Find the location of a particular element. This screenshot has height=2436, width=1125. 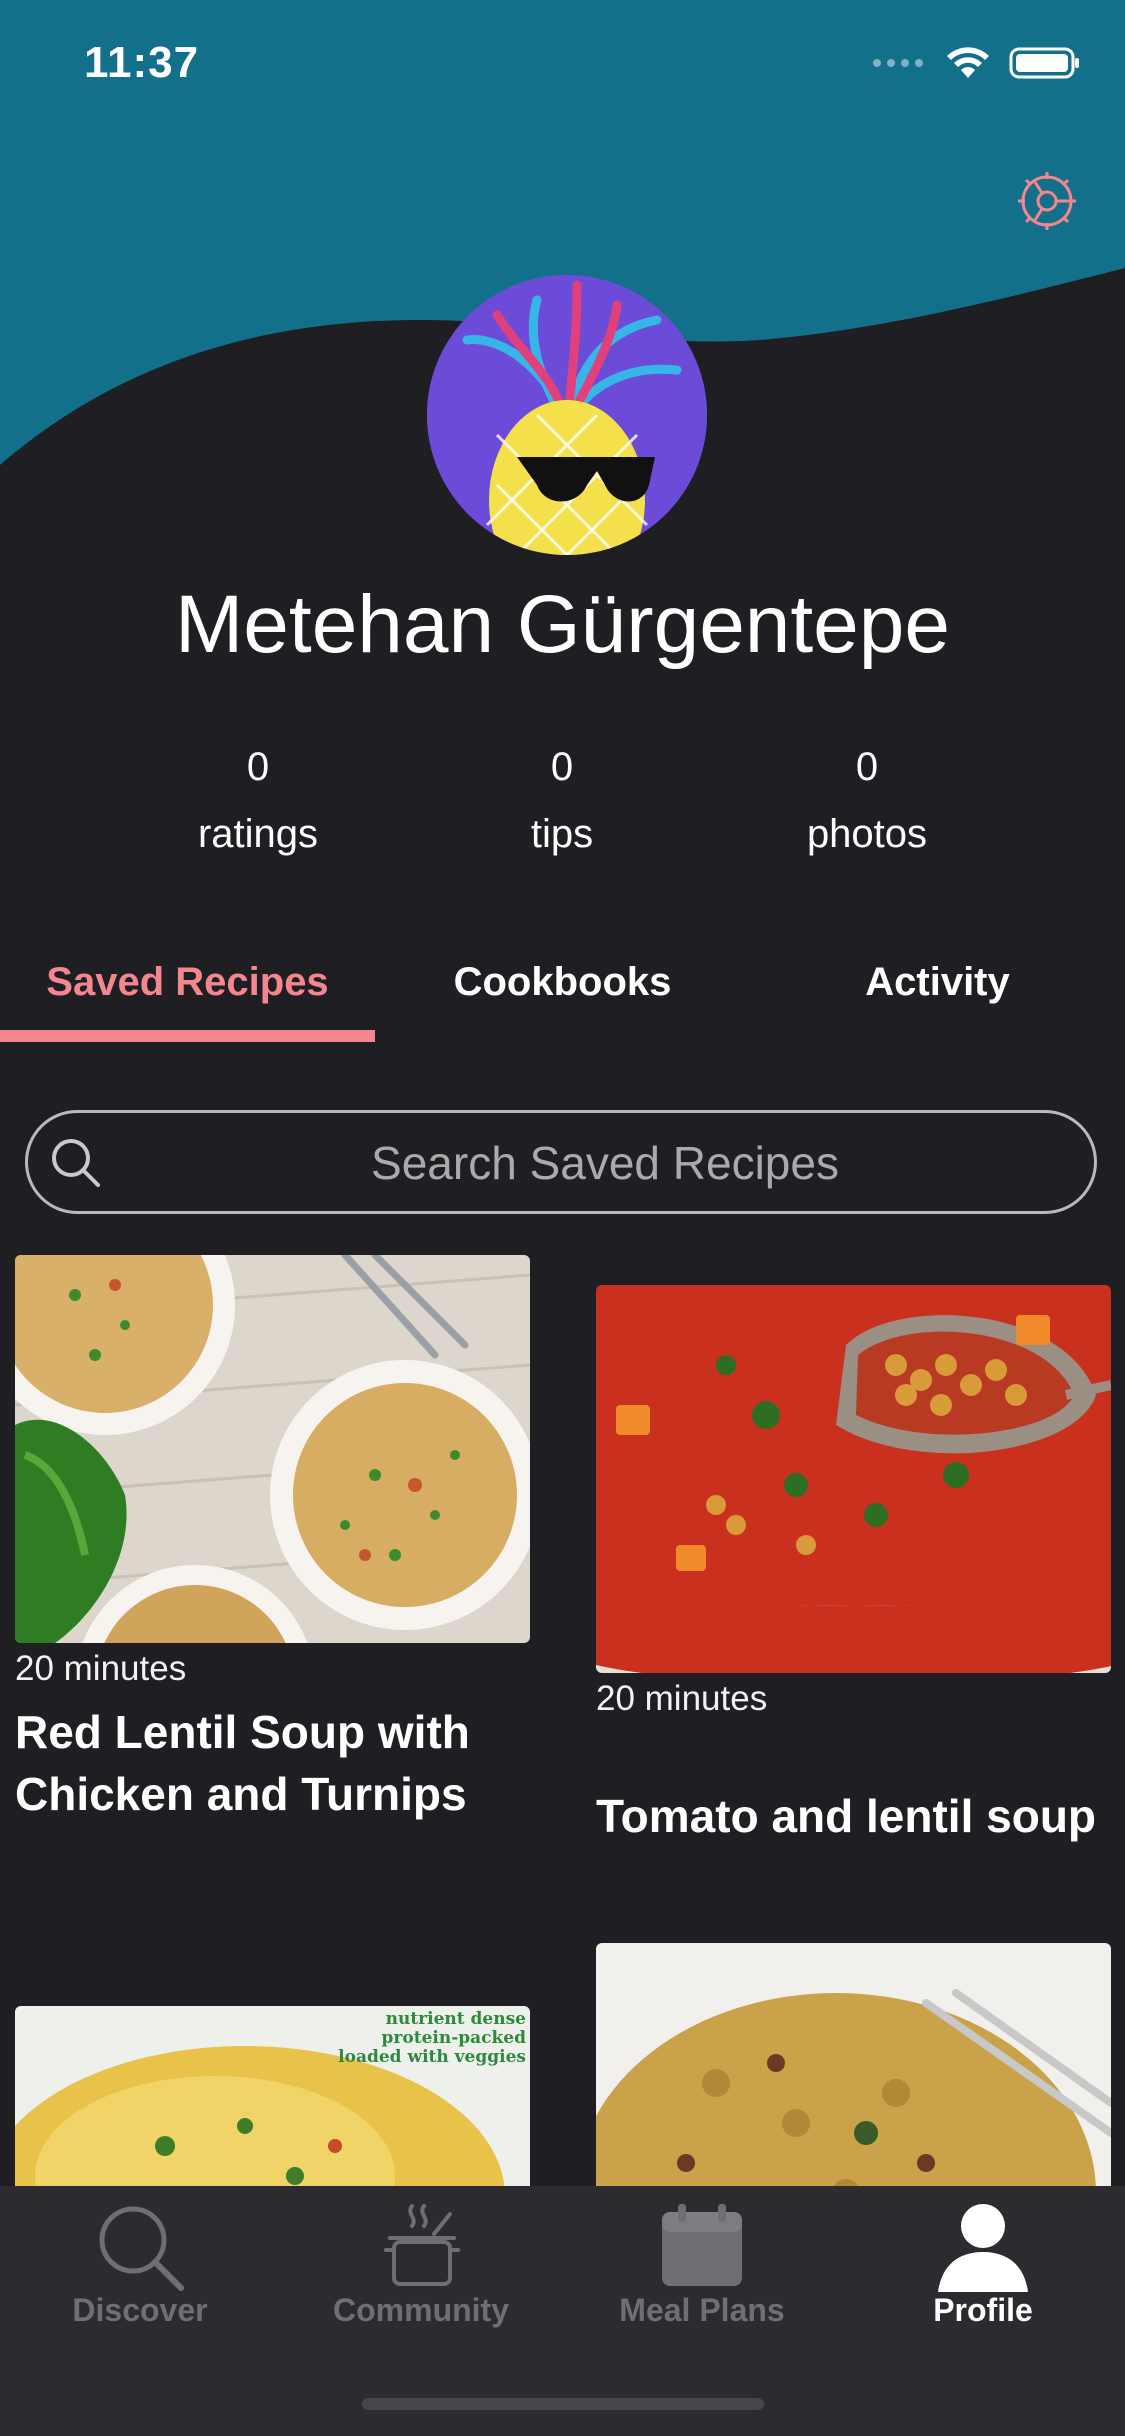

stat-tips-value: 0 is located at coordinates (562, 767).